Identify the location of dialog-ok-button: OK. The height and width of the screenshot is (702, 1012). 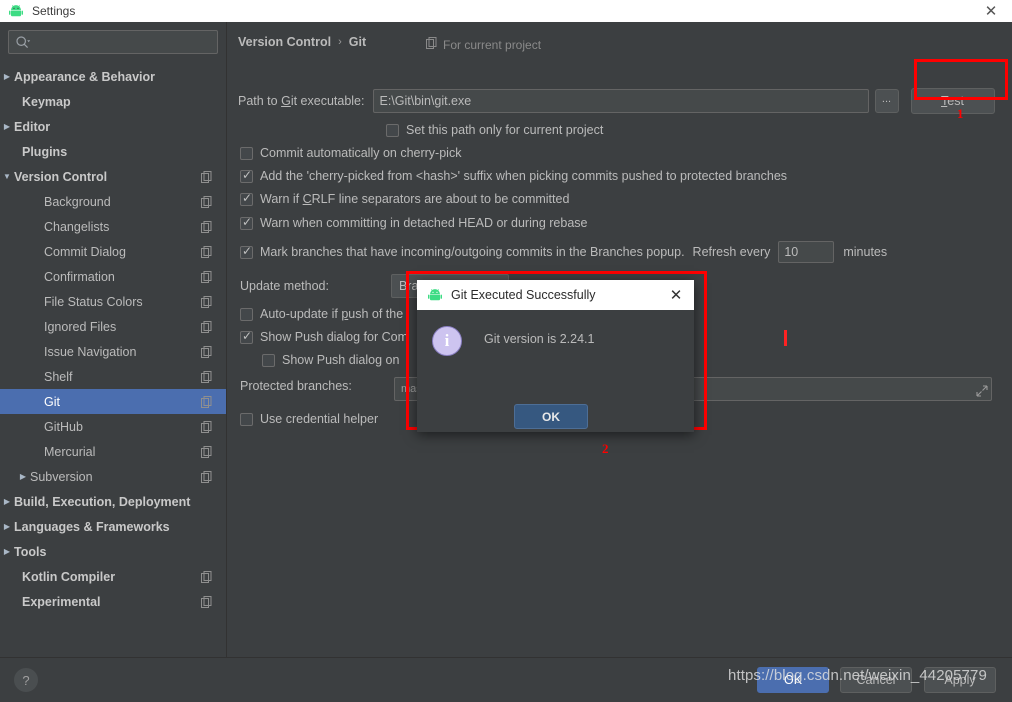
(551, 416).